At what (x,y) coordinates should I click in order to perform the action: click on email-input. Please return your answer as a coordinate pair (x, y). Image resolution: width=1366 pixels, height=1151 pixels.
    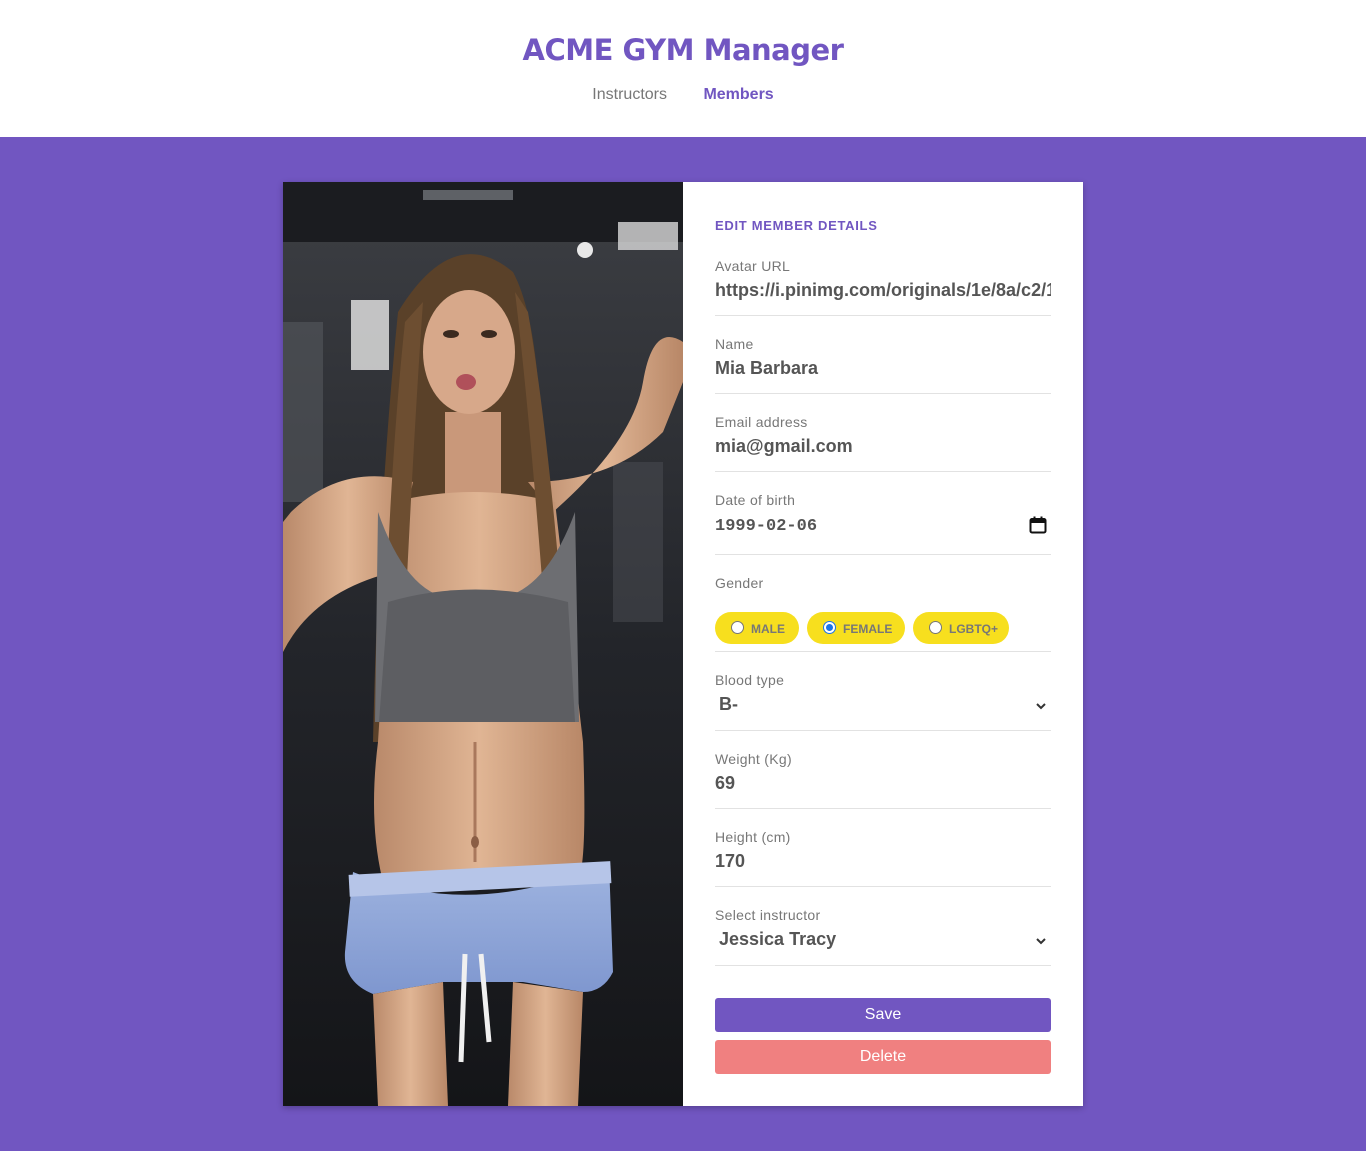
    Looking at the image, I should click on (883, 446).